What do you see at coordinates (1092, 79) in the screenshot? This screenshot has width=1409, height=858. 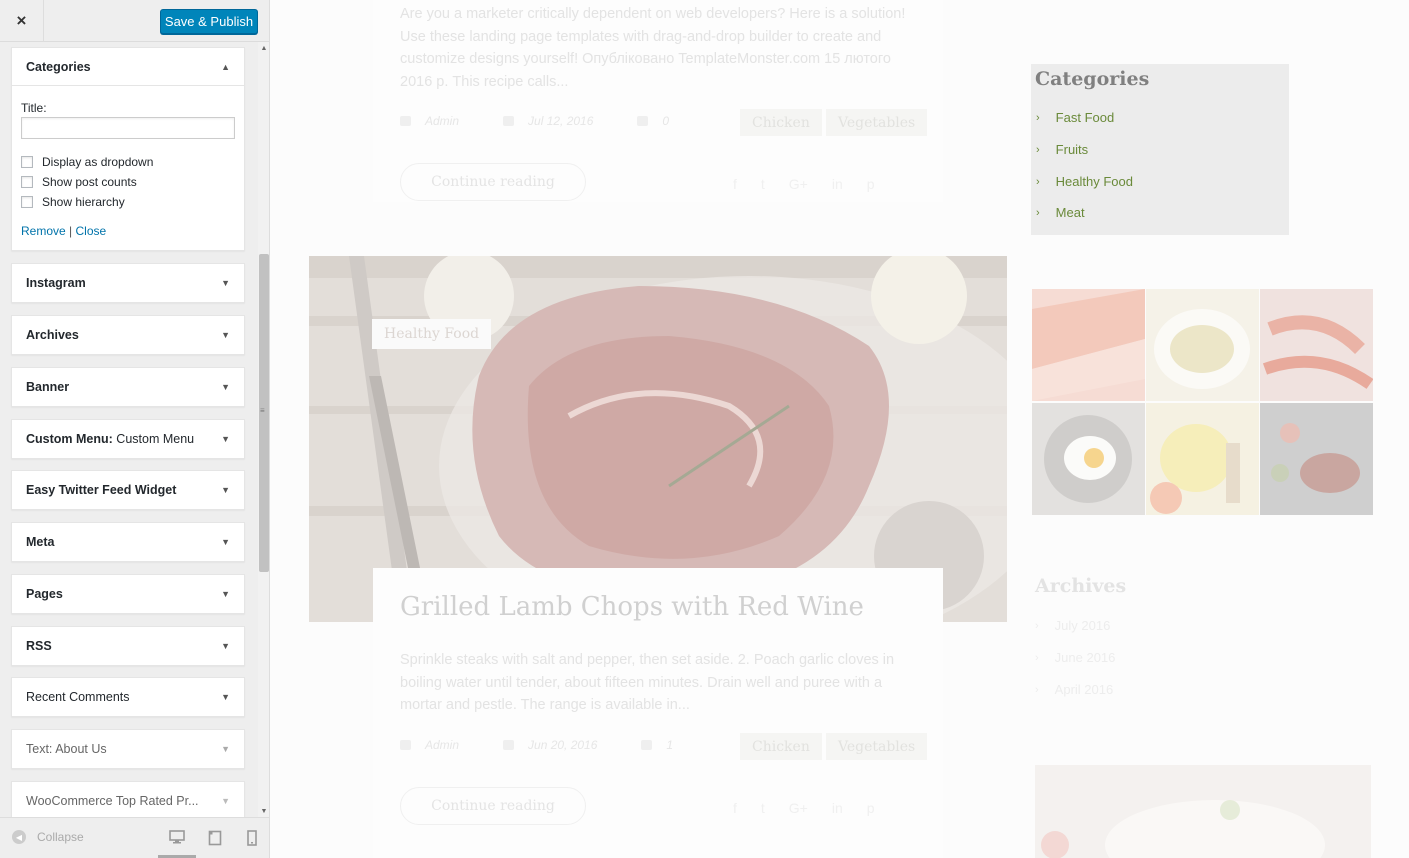 I see `widget-heading: Categories` at bounding box center [1092, 79].